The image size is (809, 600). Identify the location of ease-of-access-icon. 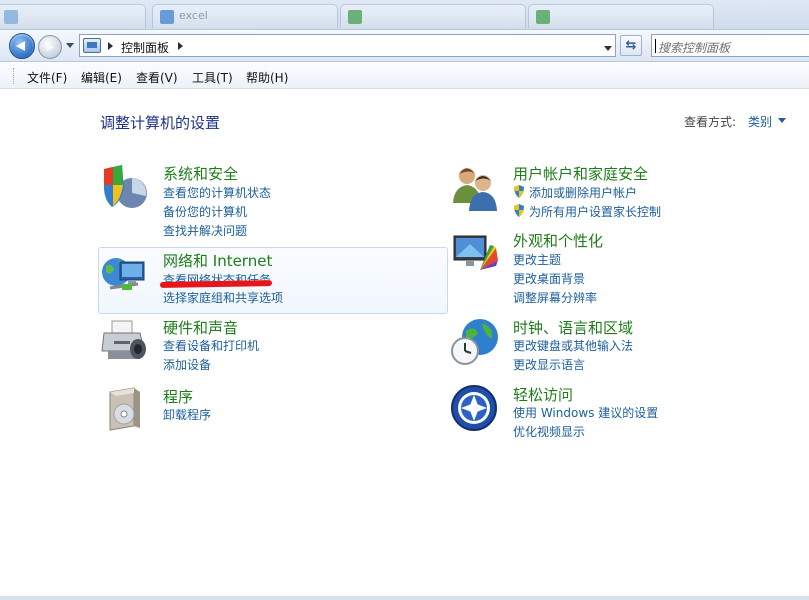
(474, 408).